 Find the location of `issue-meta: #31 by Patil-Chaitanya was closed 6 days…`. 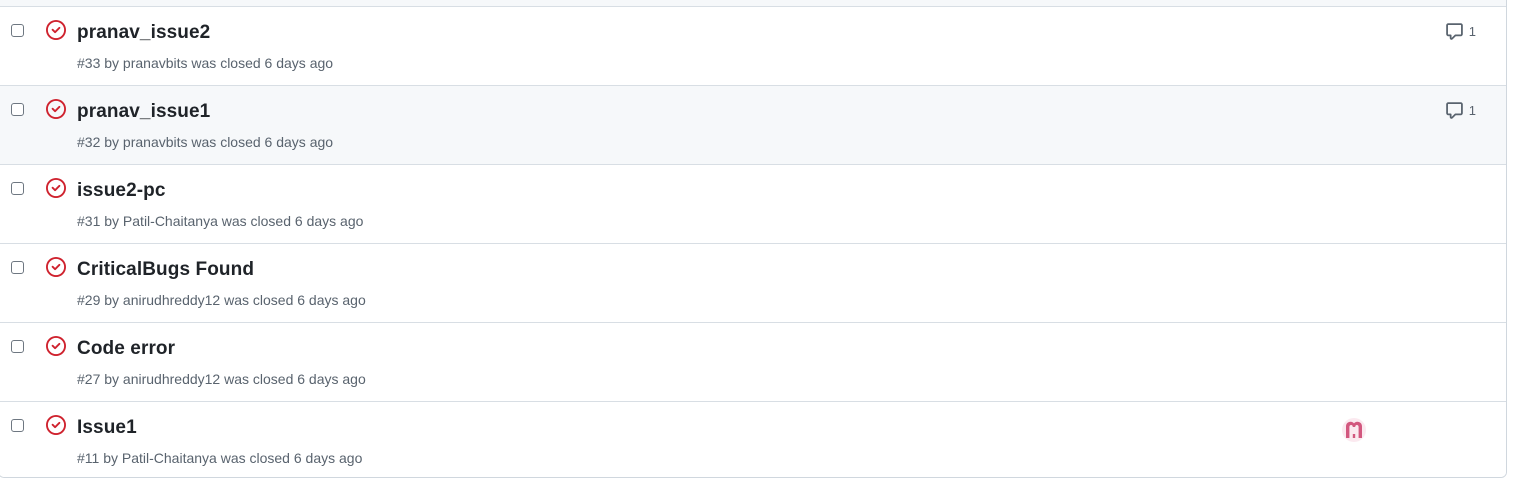

issue-meta: #31 by Patil-Chaitanya was closed 6 days… is located at coordinates (220, 221).